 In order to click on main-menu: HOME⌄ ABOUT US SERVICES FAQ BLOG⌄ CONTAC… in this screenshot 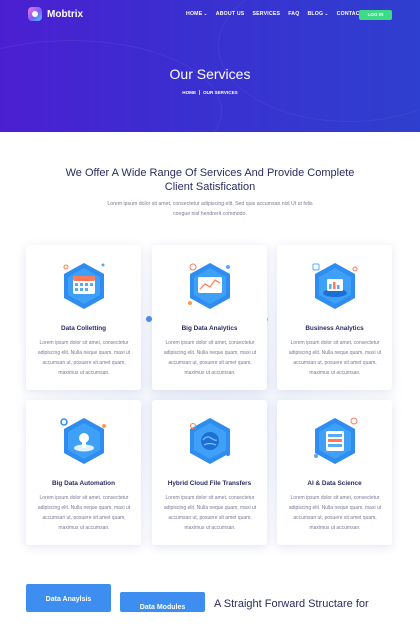, I will do `click(274, 14)`.